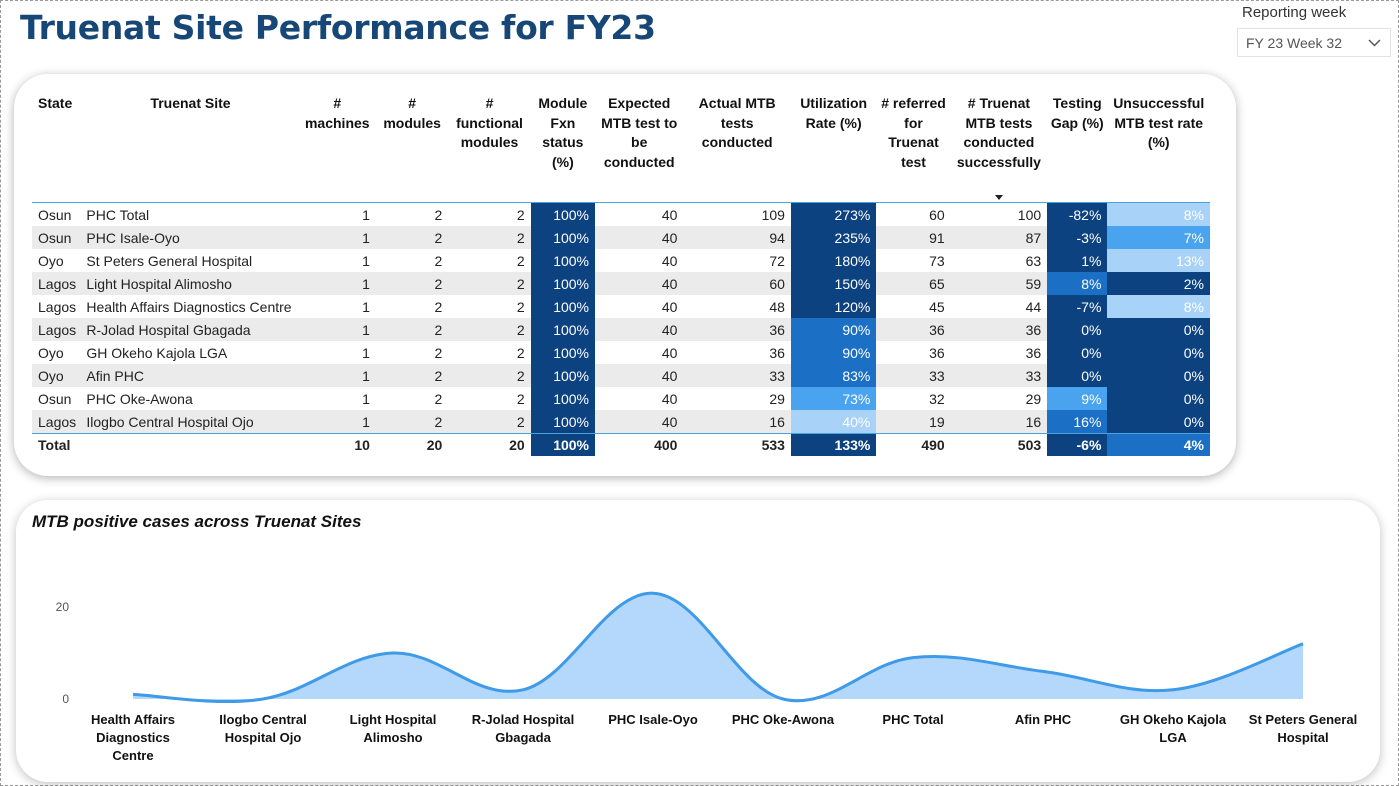 The image size is (1399, 786). I want to click on row-actual-tests: 109, so click(737, 214).